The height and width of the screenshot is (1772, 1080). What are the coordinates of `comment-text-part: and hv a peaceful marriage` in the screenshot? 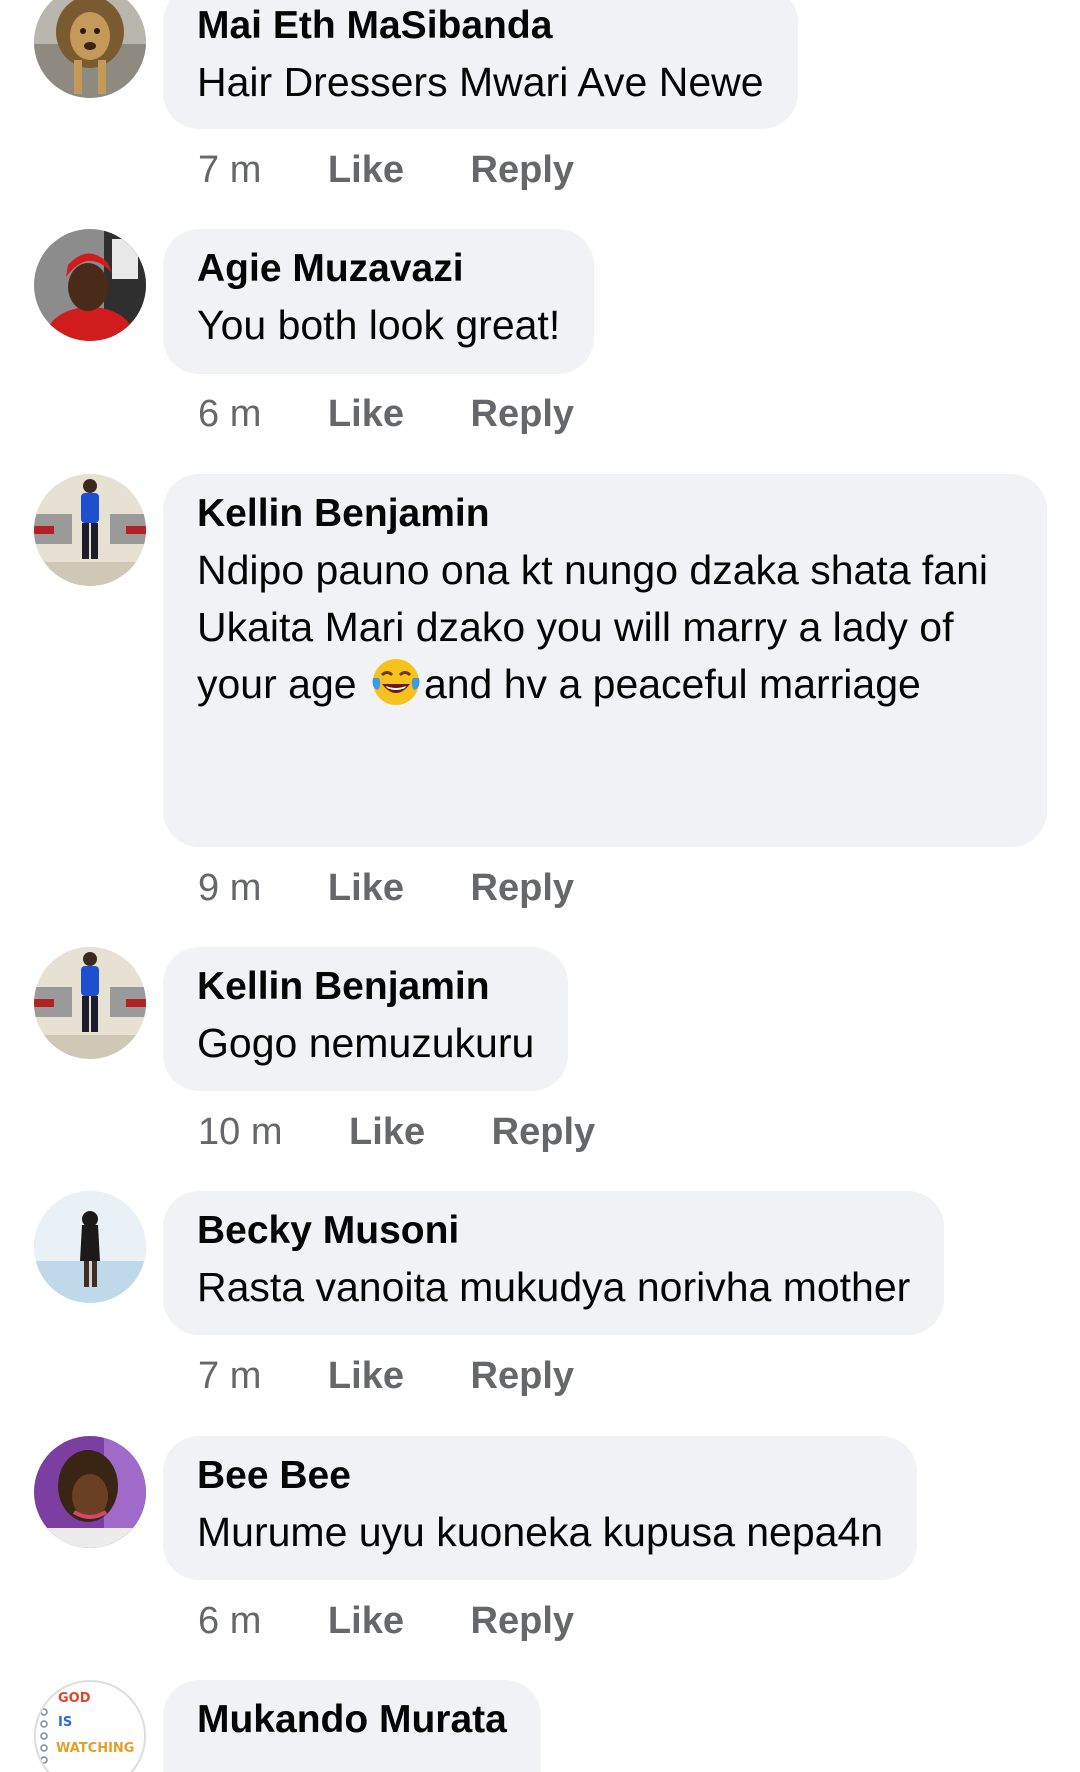 It's located at (672, 684).